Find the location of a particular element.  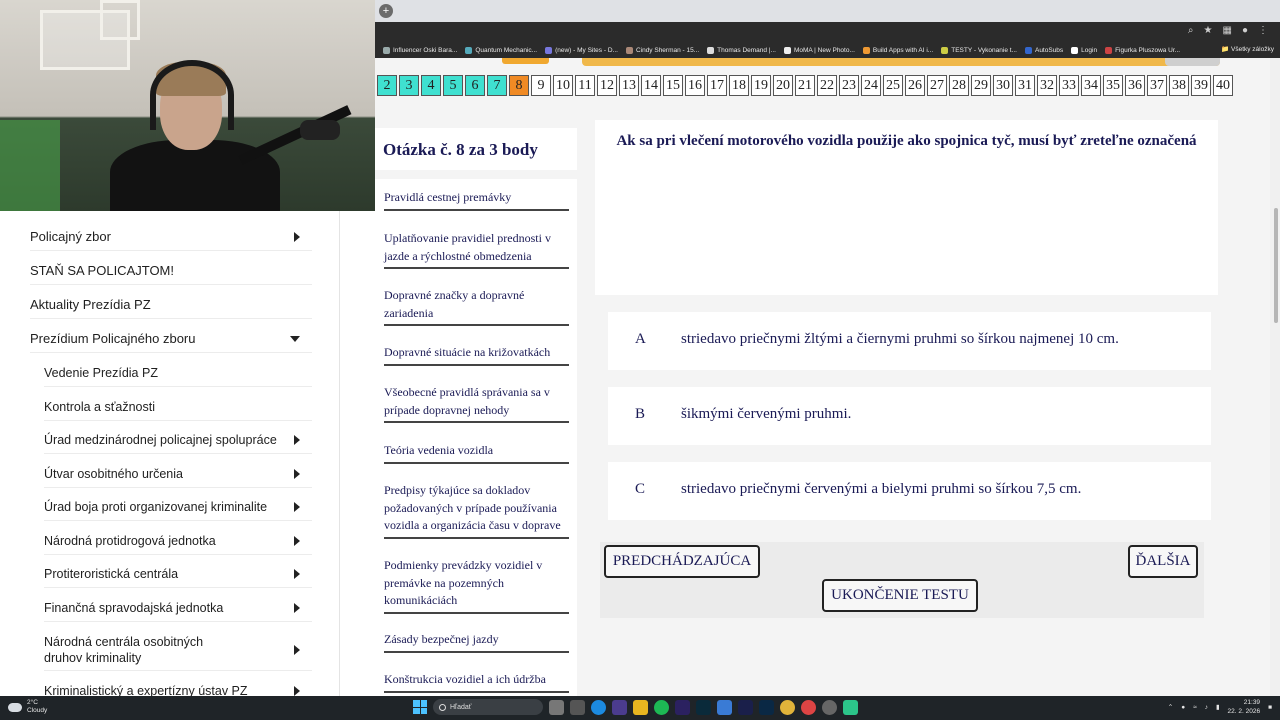

question-number-button: 33 is located at coordinates (1069, 85).